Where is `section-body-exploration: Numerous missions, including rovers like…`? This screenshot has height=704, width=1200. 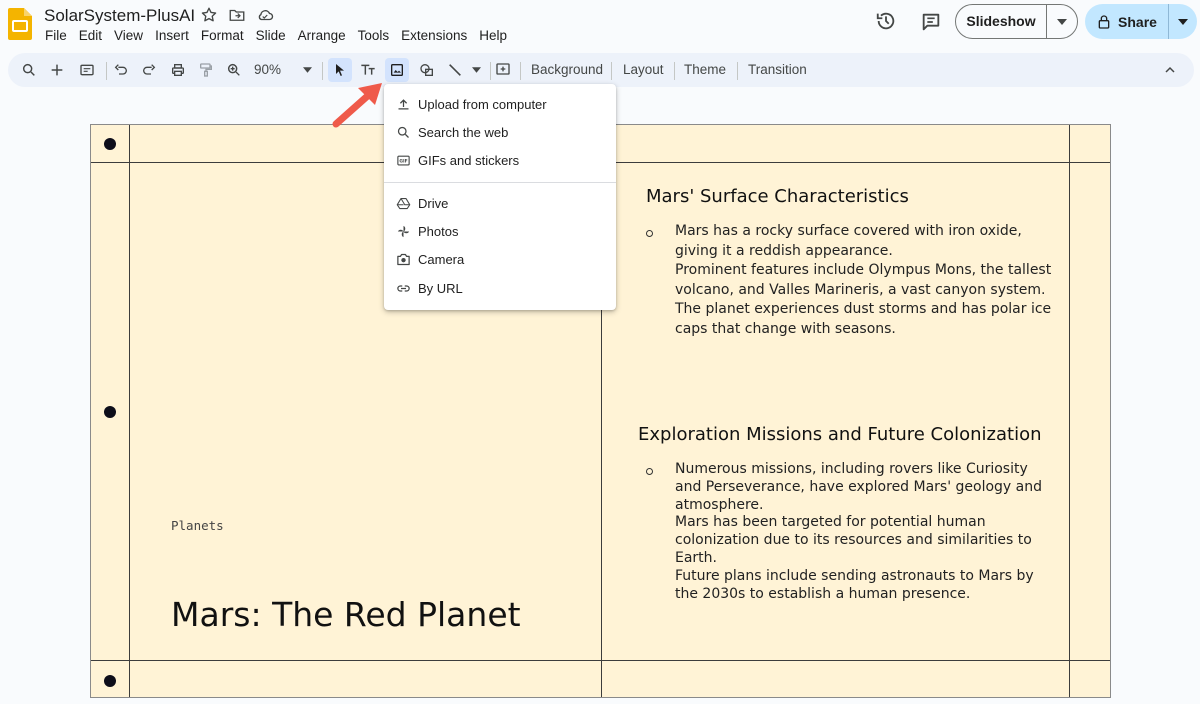 section-body-exploration: Numerous missions, including rovers like… is located at coordinates (858, 532).